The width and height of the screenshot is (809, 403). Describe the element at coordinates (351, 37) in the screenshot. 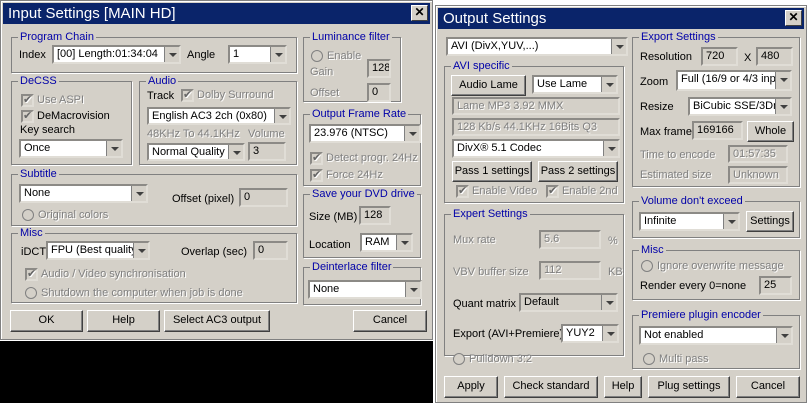

I see `luminance-filter-label: Luminance filter` at that location.